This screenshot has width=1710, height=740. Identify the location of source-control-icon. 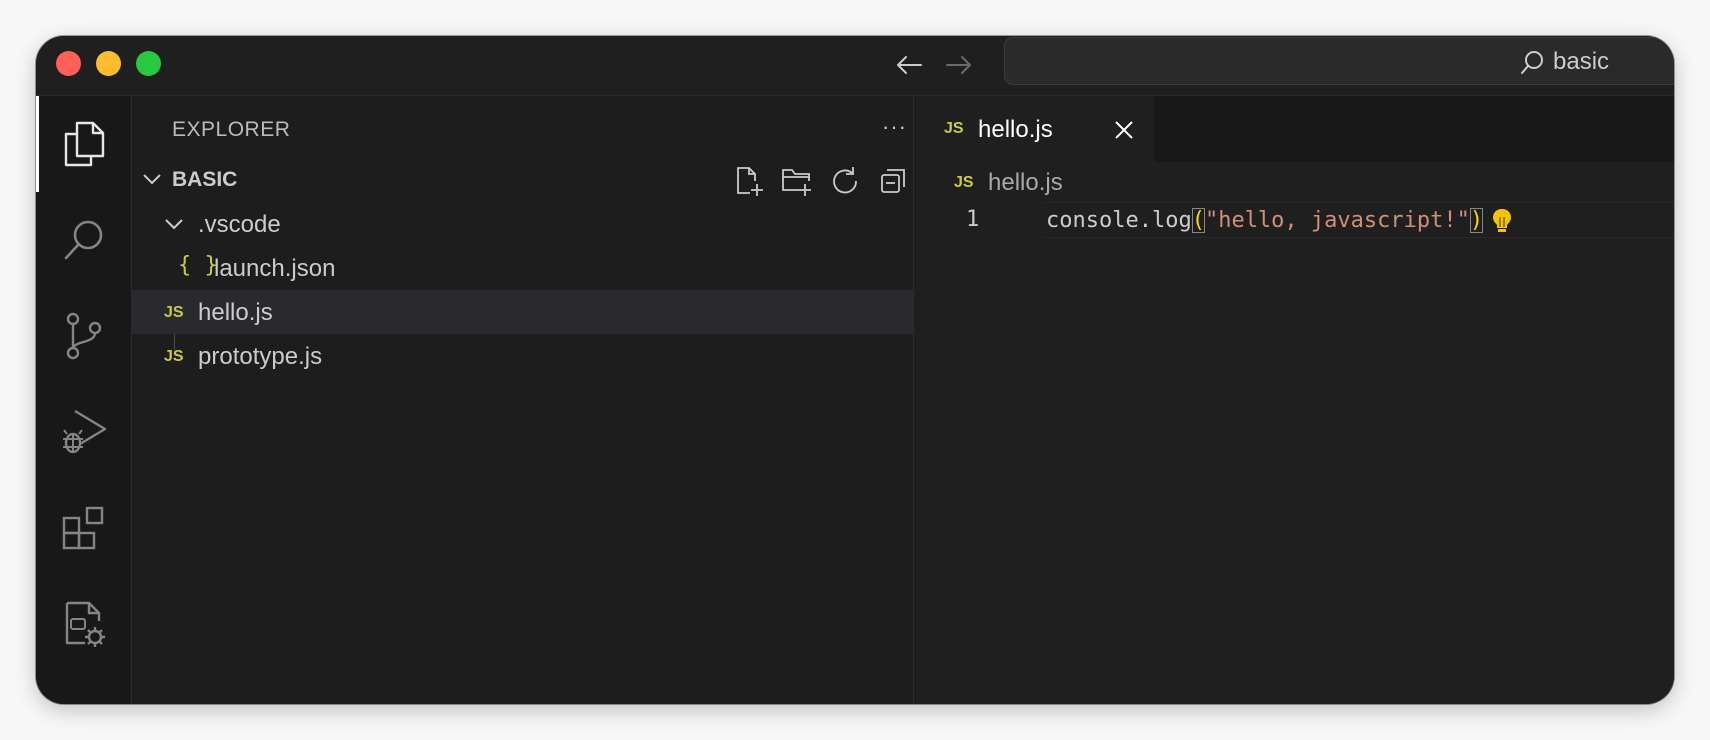
(84, 336).